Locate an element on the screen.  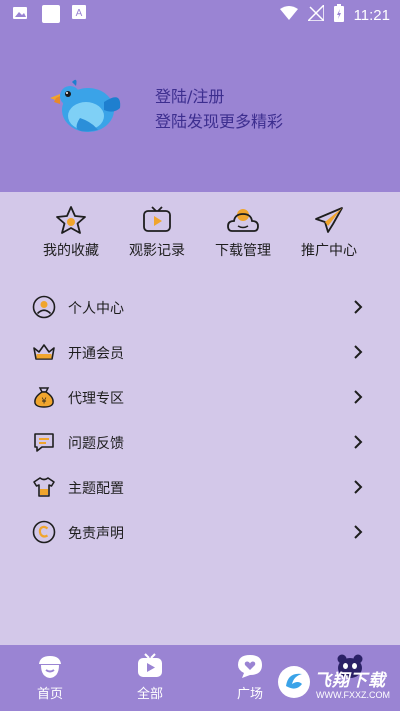
menu-item-label: 代理专区 is located at coordinates (96, 399).